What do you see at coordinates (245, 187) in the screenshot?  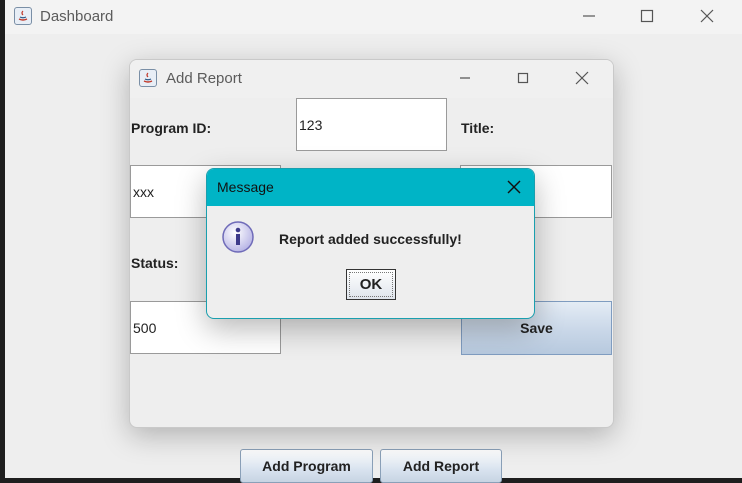 I see `message-title: Message` at bounding box center [245, 187].